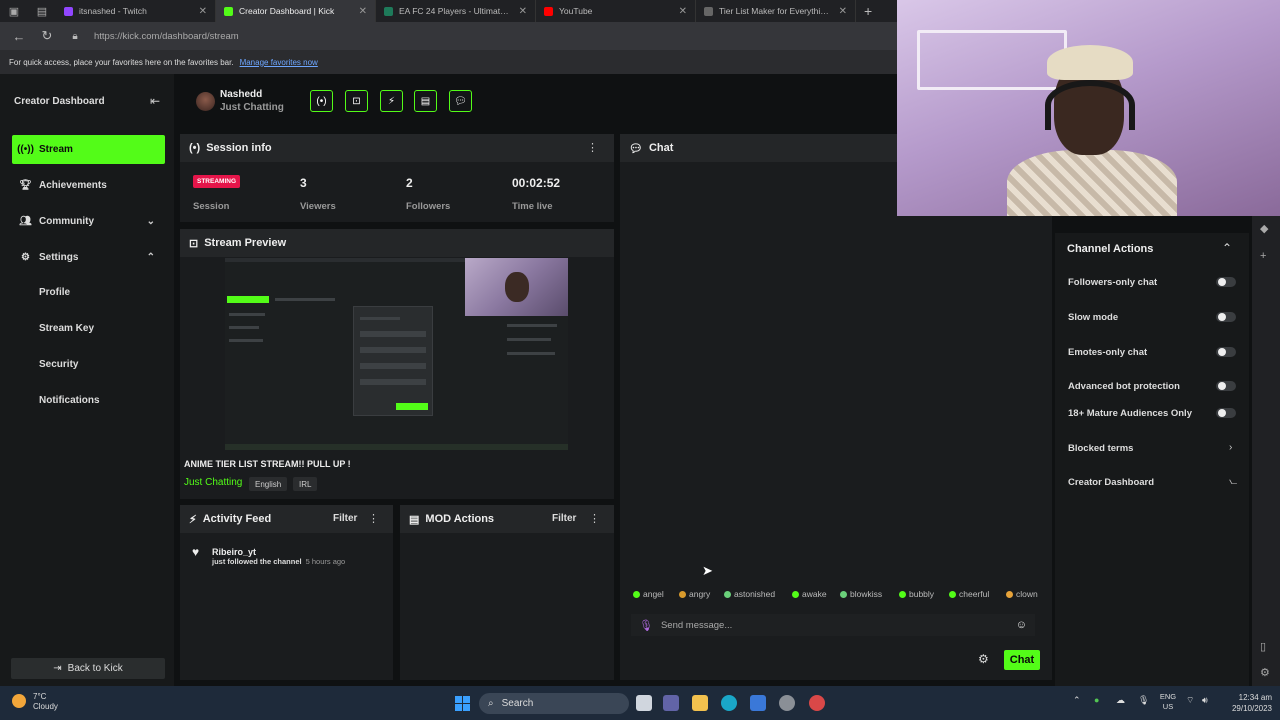  I want to click on url-input: https://kick.com/dashboard/stream, so click(166, 36).